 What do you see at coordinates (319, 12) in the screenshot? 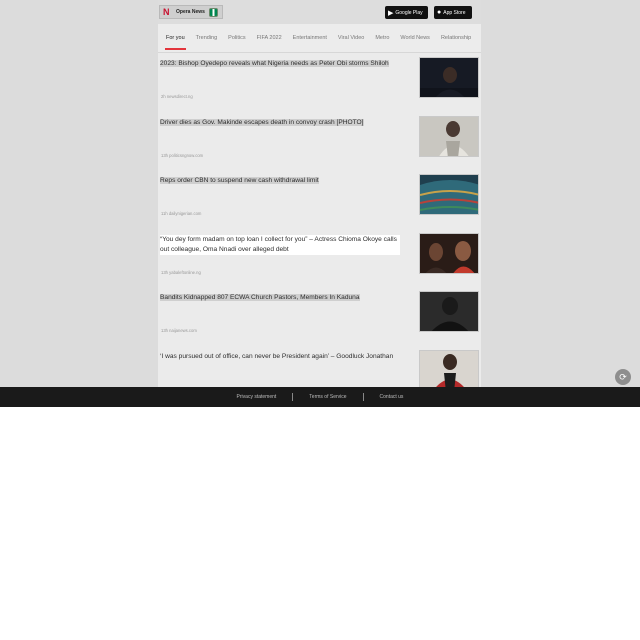
I see `top-bar: N Opera News ▶ Google Play ● App Store` at bounding box center [319, 12].